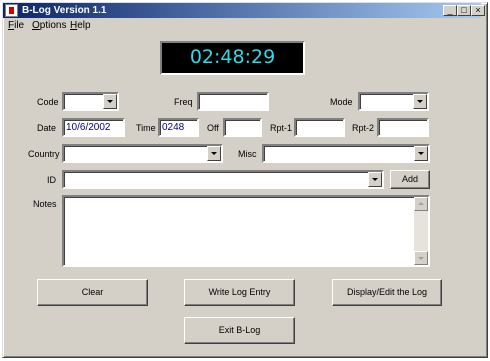  What do you see at coordinates (44, 154) in the screenshot?
I see `country-label: Country` at bounding box center [44, 154].